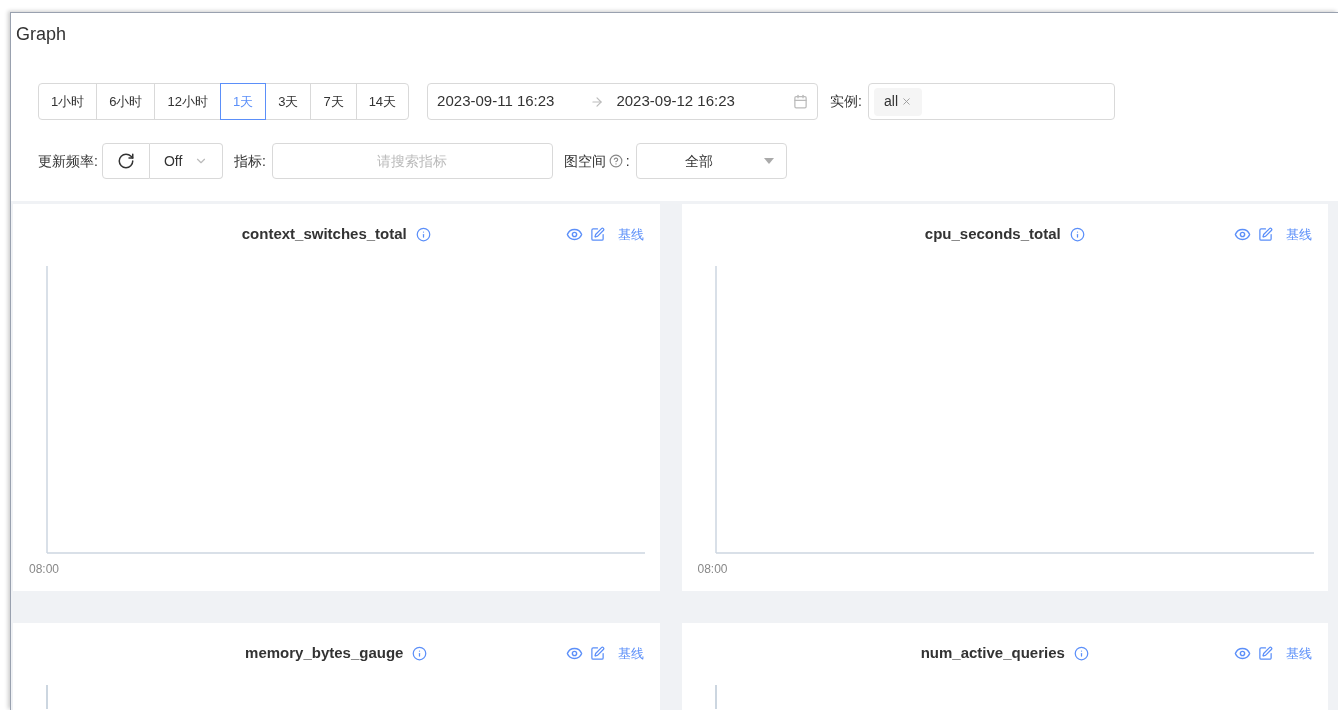  I want to click on metric-search-field: 请搜索指标, so click(412, 161).